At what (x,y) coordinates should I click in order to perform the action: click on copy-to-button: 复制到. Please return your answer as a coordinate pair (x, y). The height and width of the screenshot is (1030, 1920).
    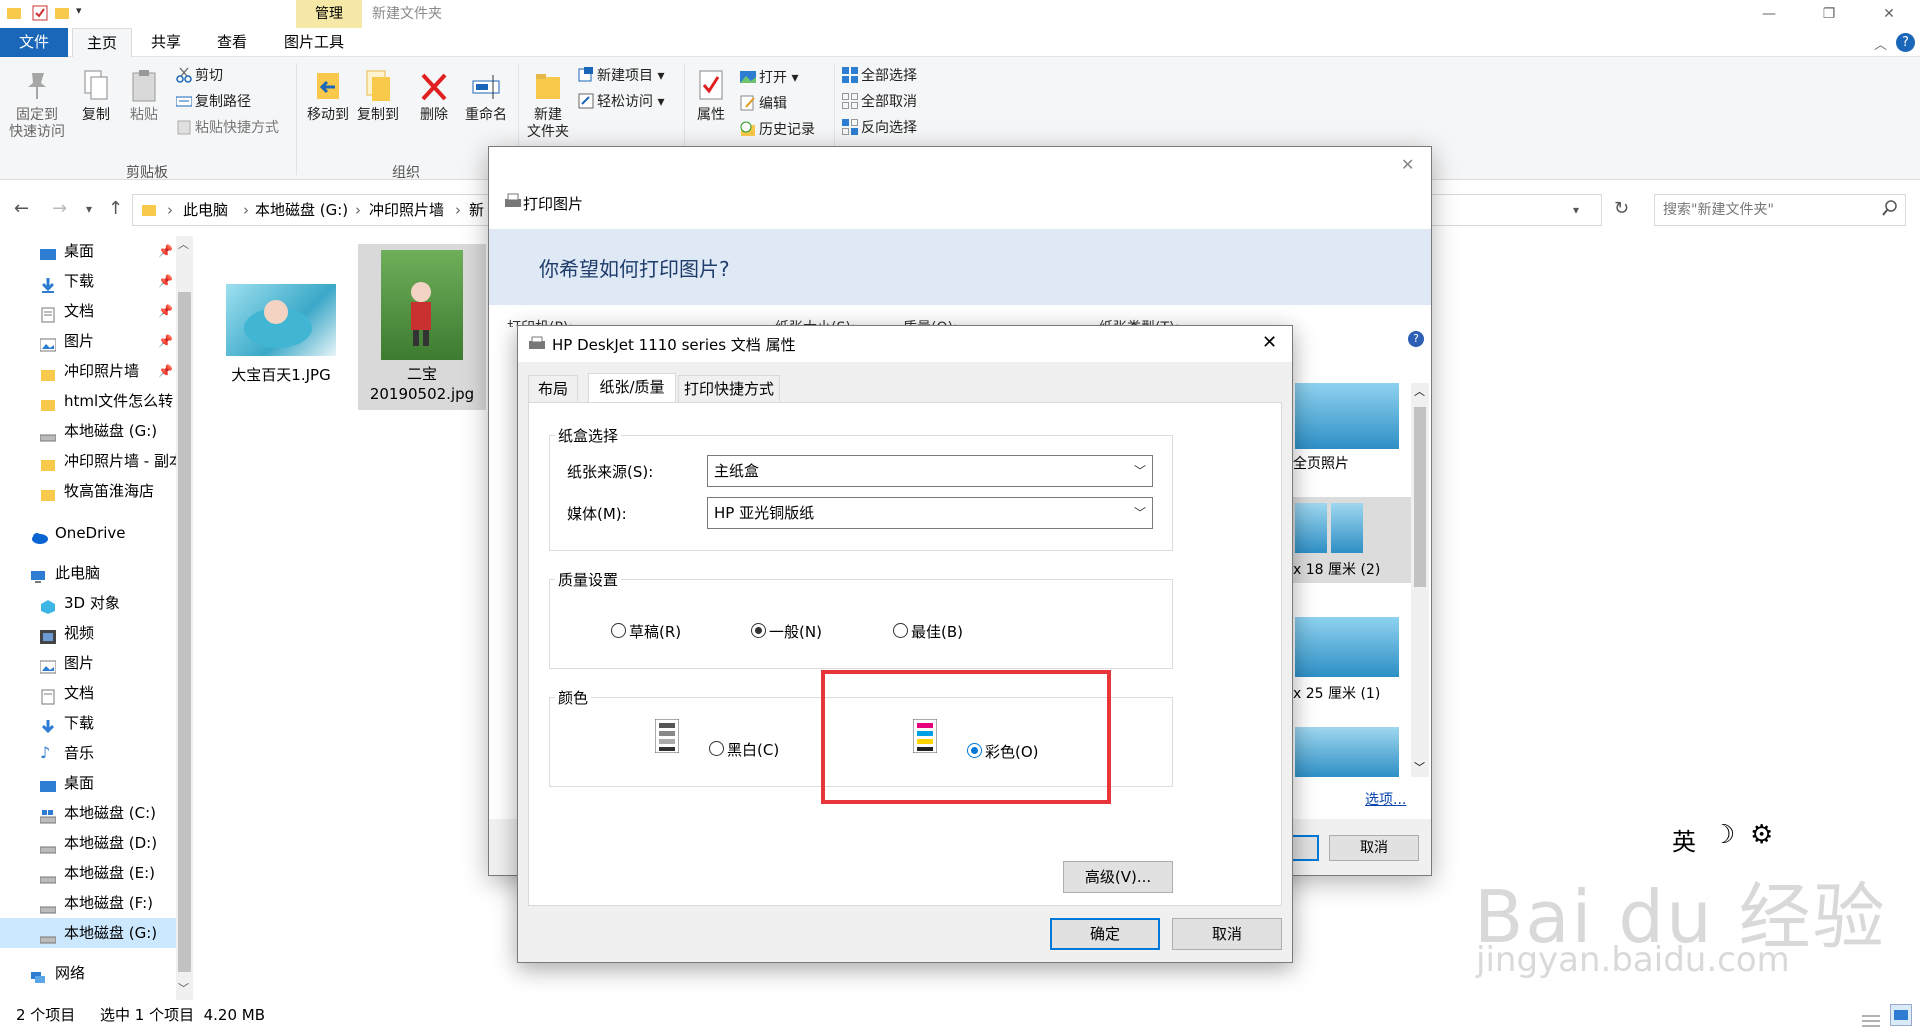
    Looking at the image, I should click on (378, 96).